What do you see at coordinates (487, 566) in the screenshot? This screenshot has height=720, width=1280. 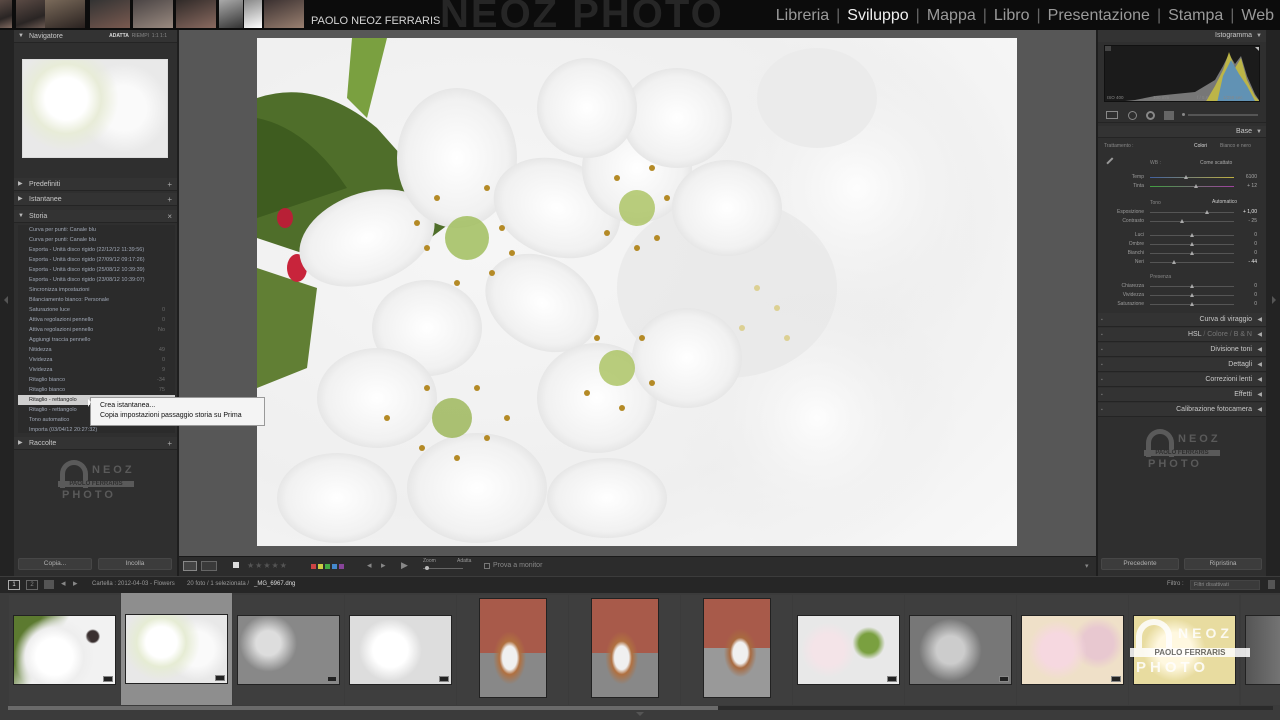 I see `softproof-checkbox` at bounding box center [487, 566].